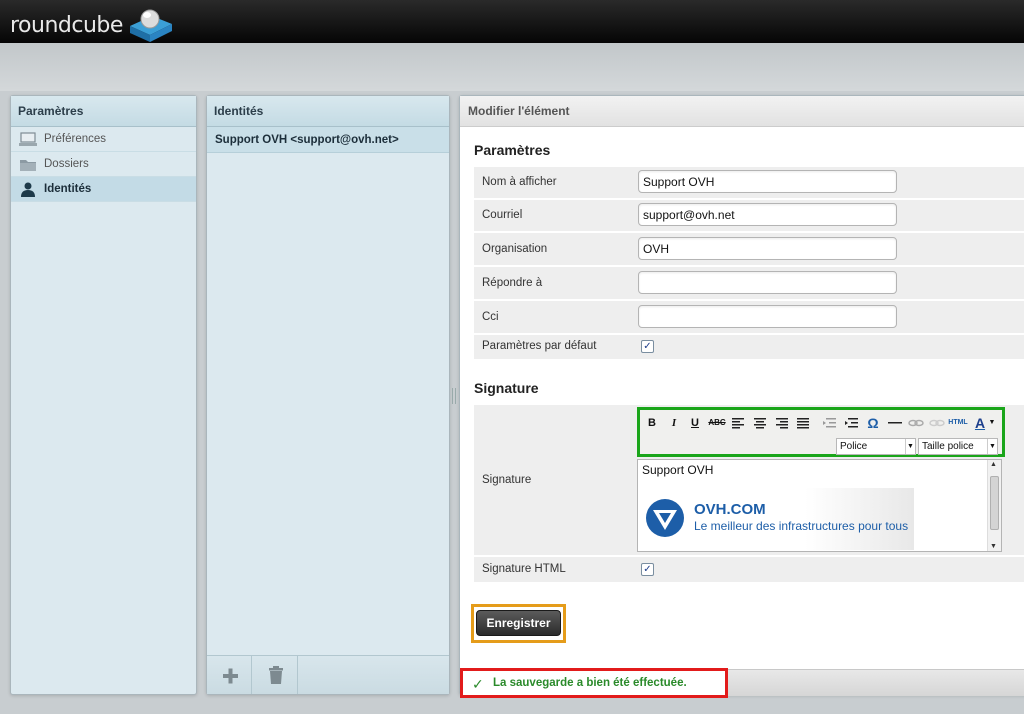 The width and height of the screenshot is (1024, 714). I want to click on organization-label: Organisation, so click(515, 249).